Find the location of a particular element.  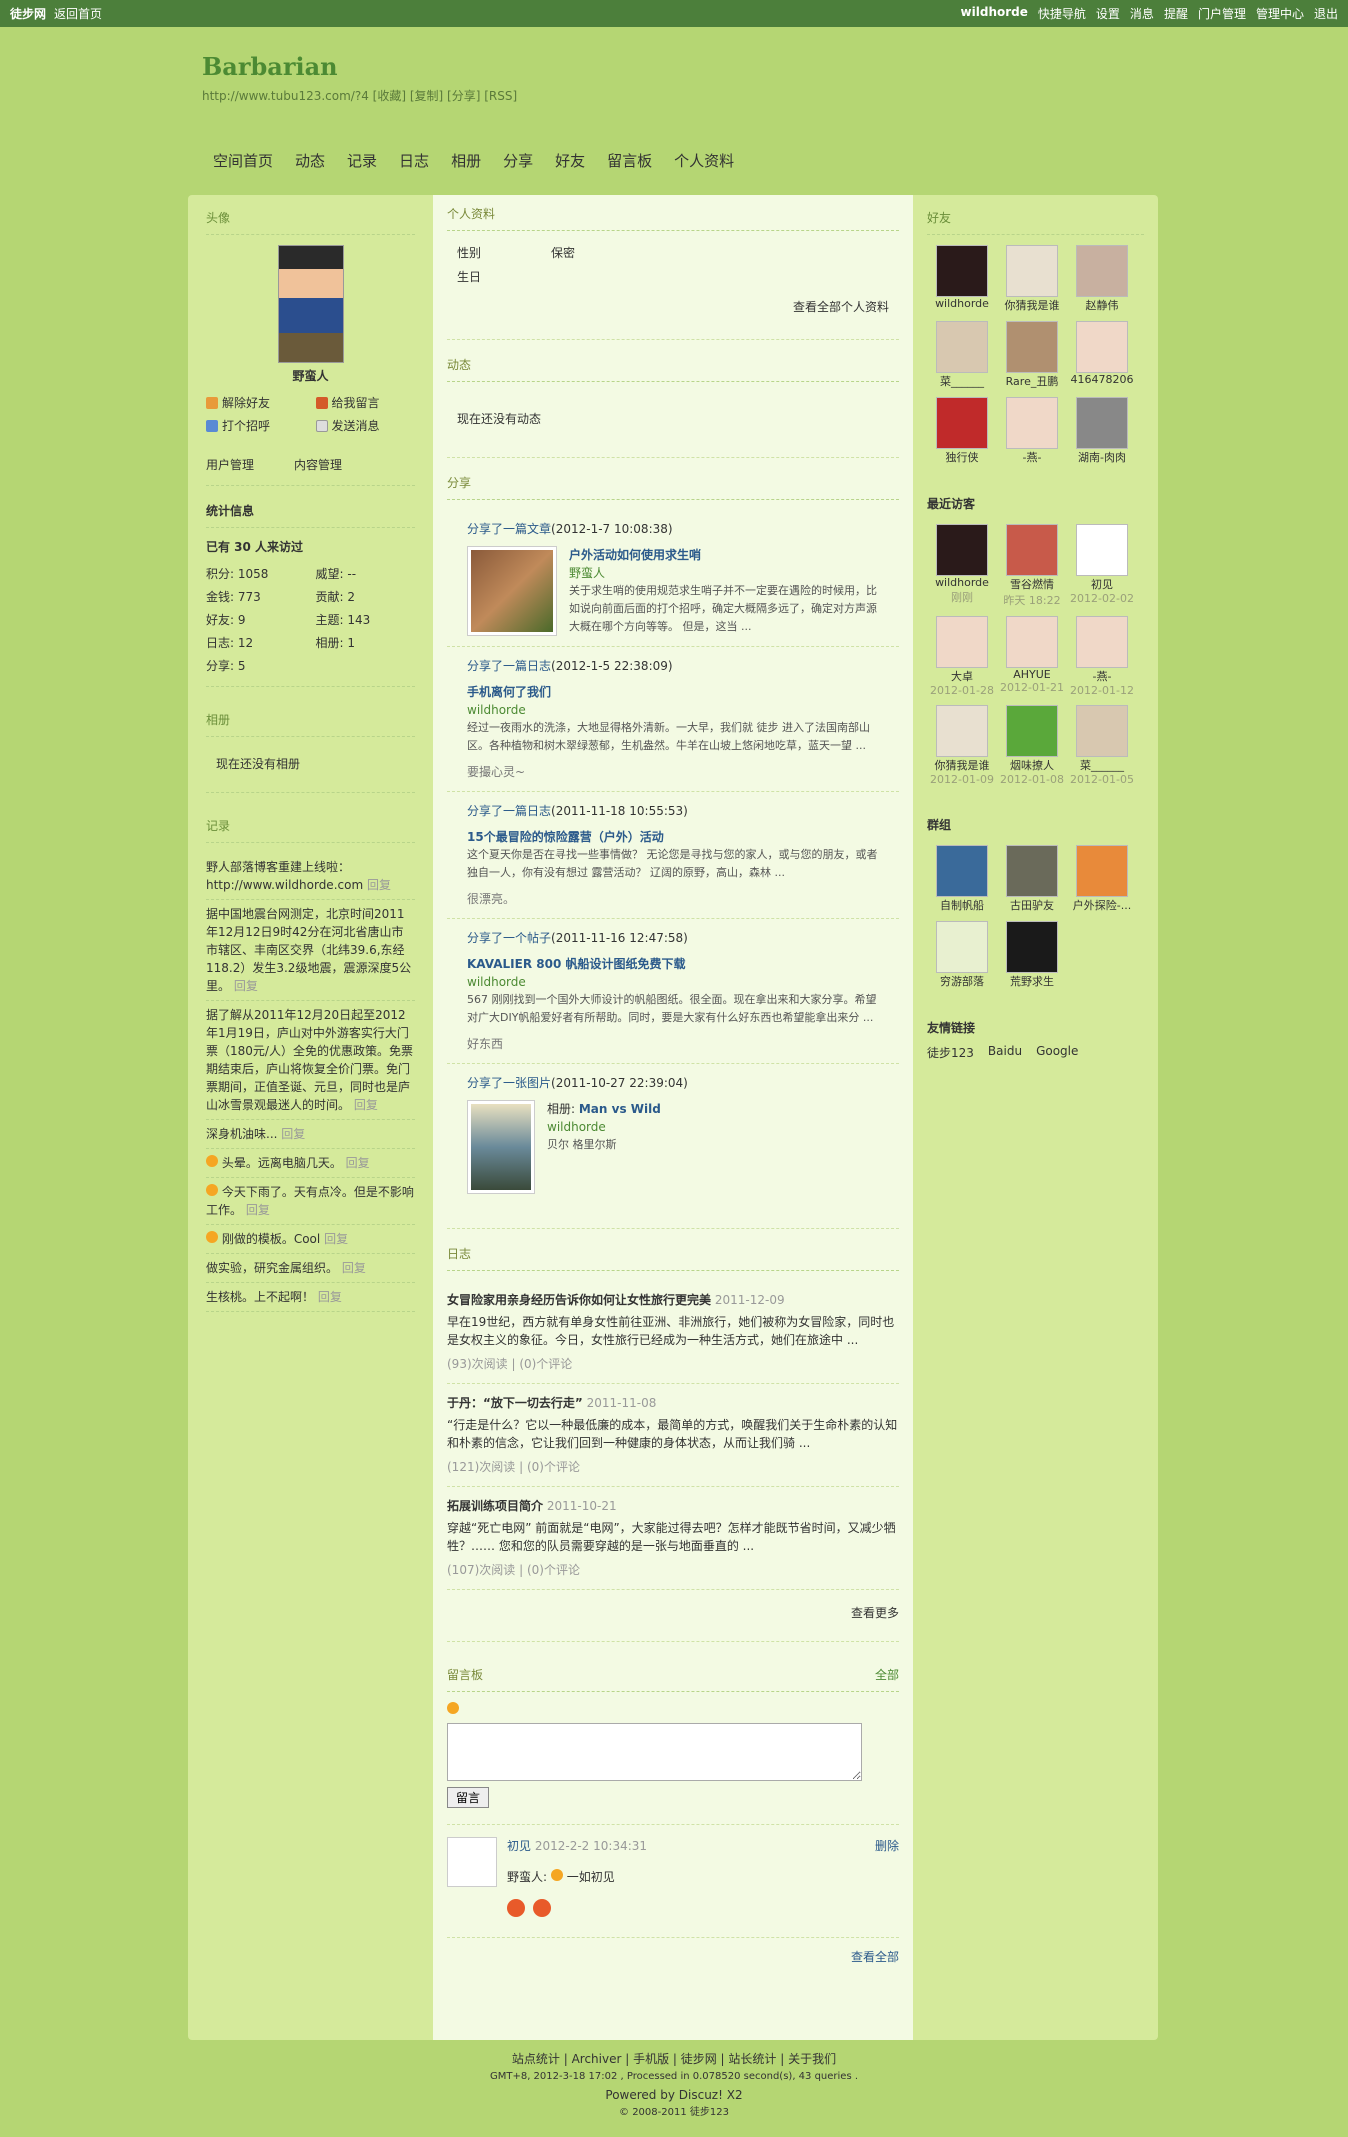

blog-more-link: 查看更多 is located at coordinates (673, 1616).